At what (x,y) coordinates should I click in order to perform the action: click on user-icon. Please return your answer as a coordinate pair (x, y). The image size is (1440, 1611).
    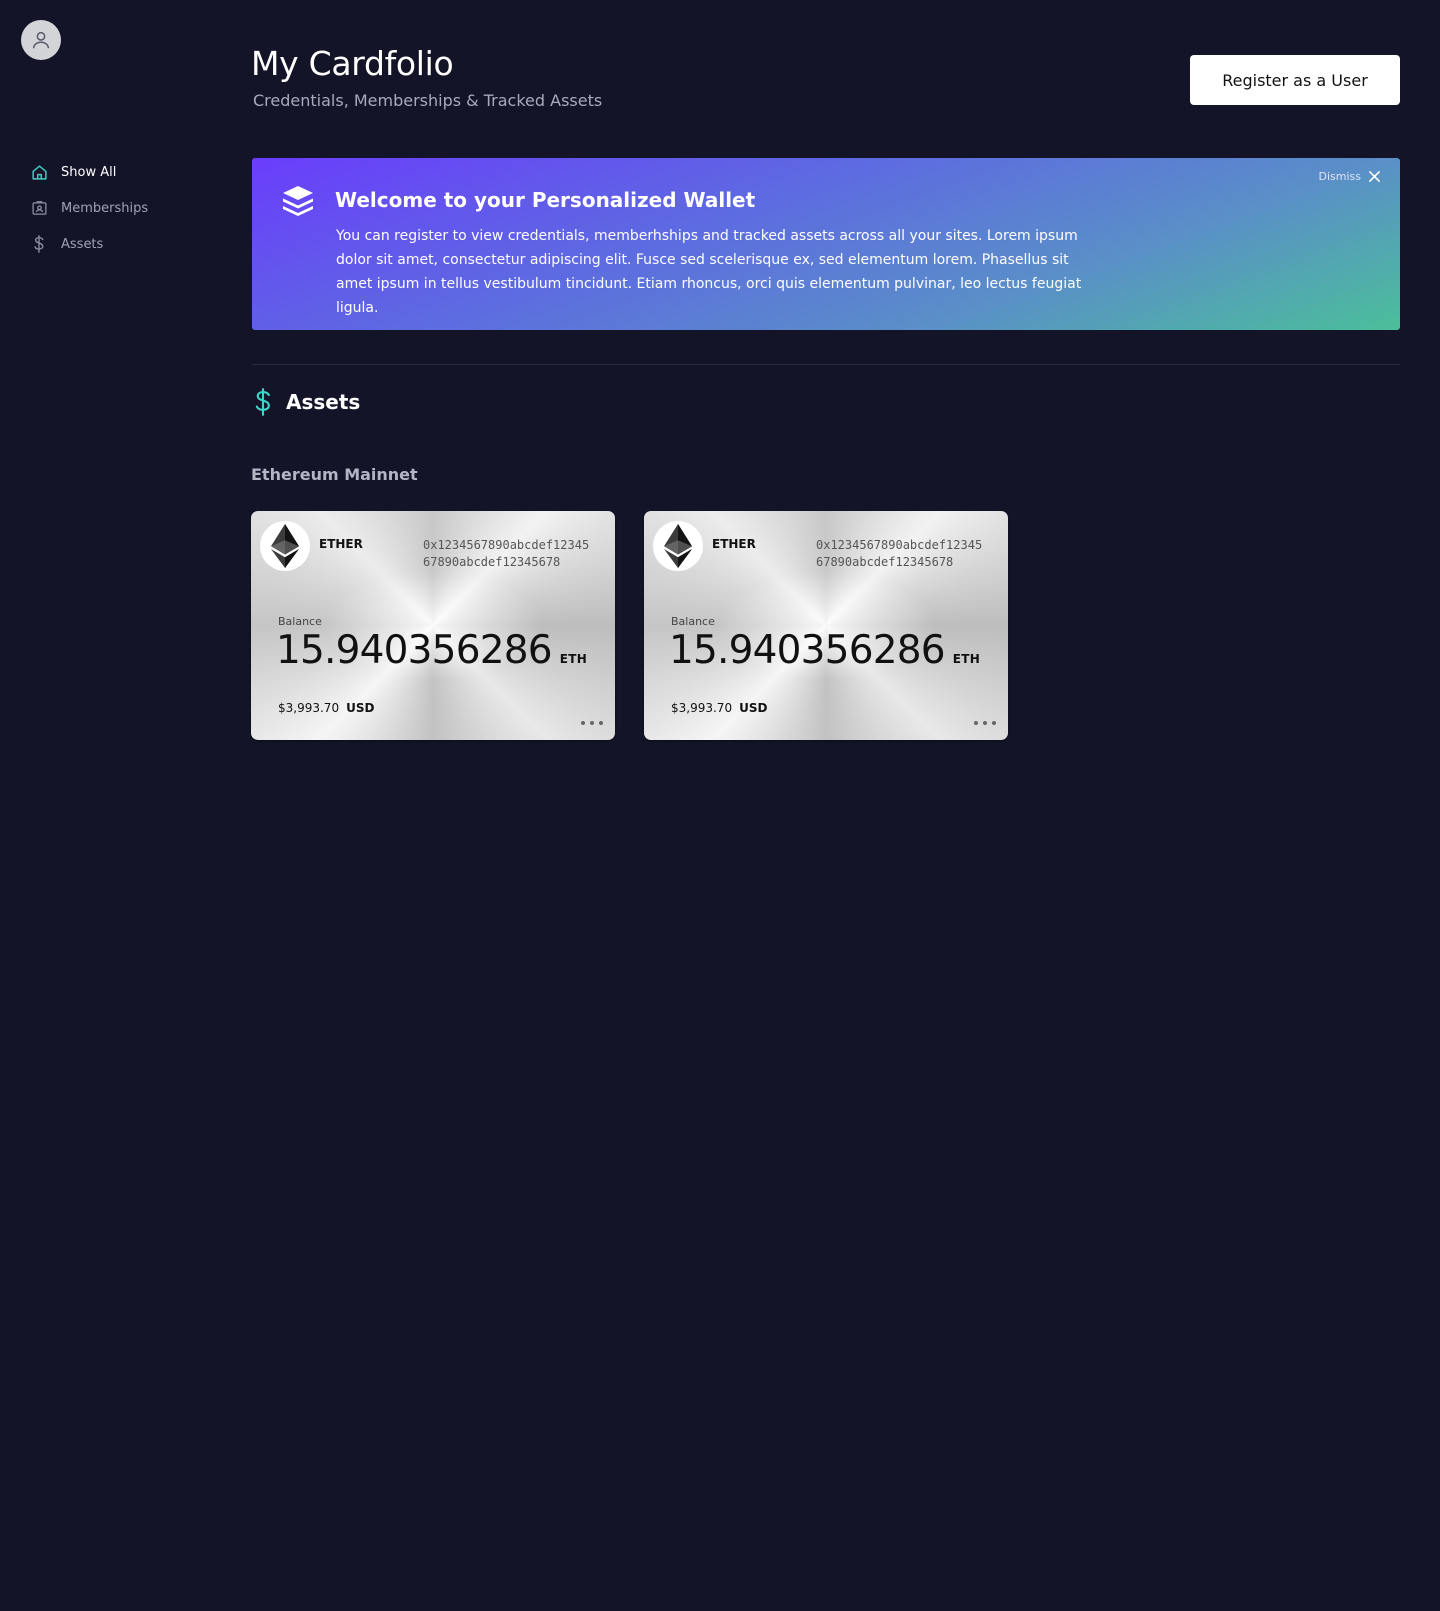
    Looking at the image, I should click on (41, 40).